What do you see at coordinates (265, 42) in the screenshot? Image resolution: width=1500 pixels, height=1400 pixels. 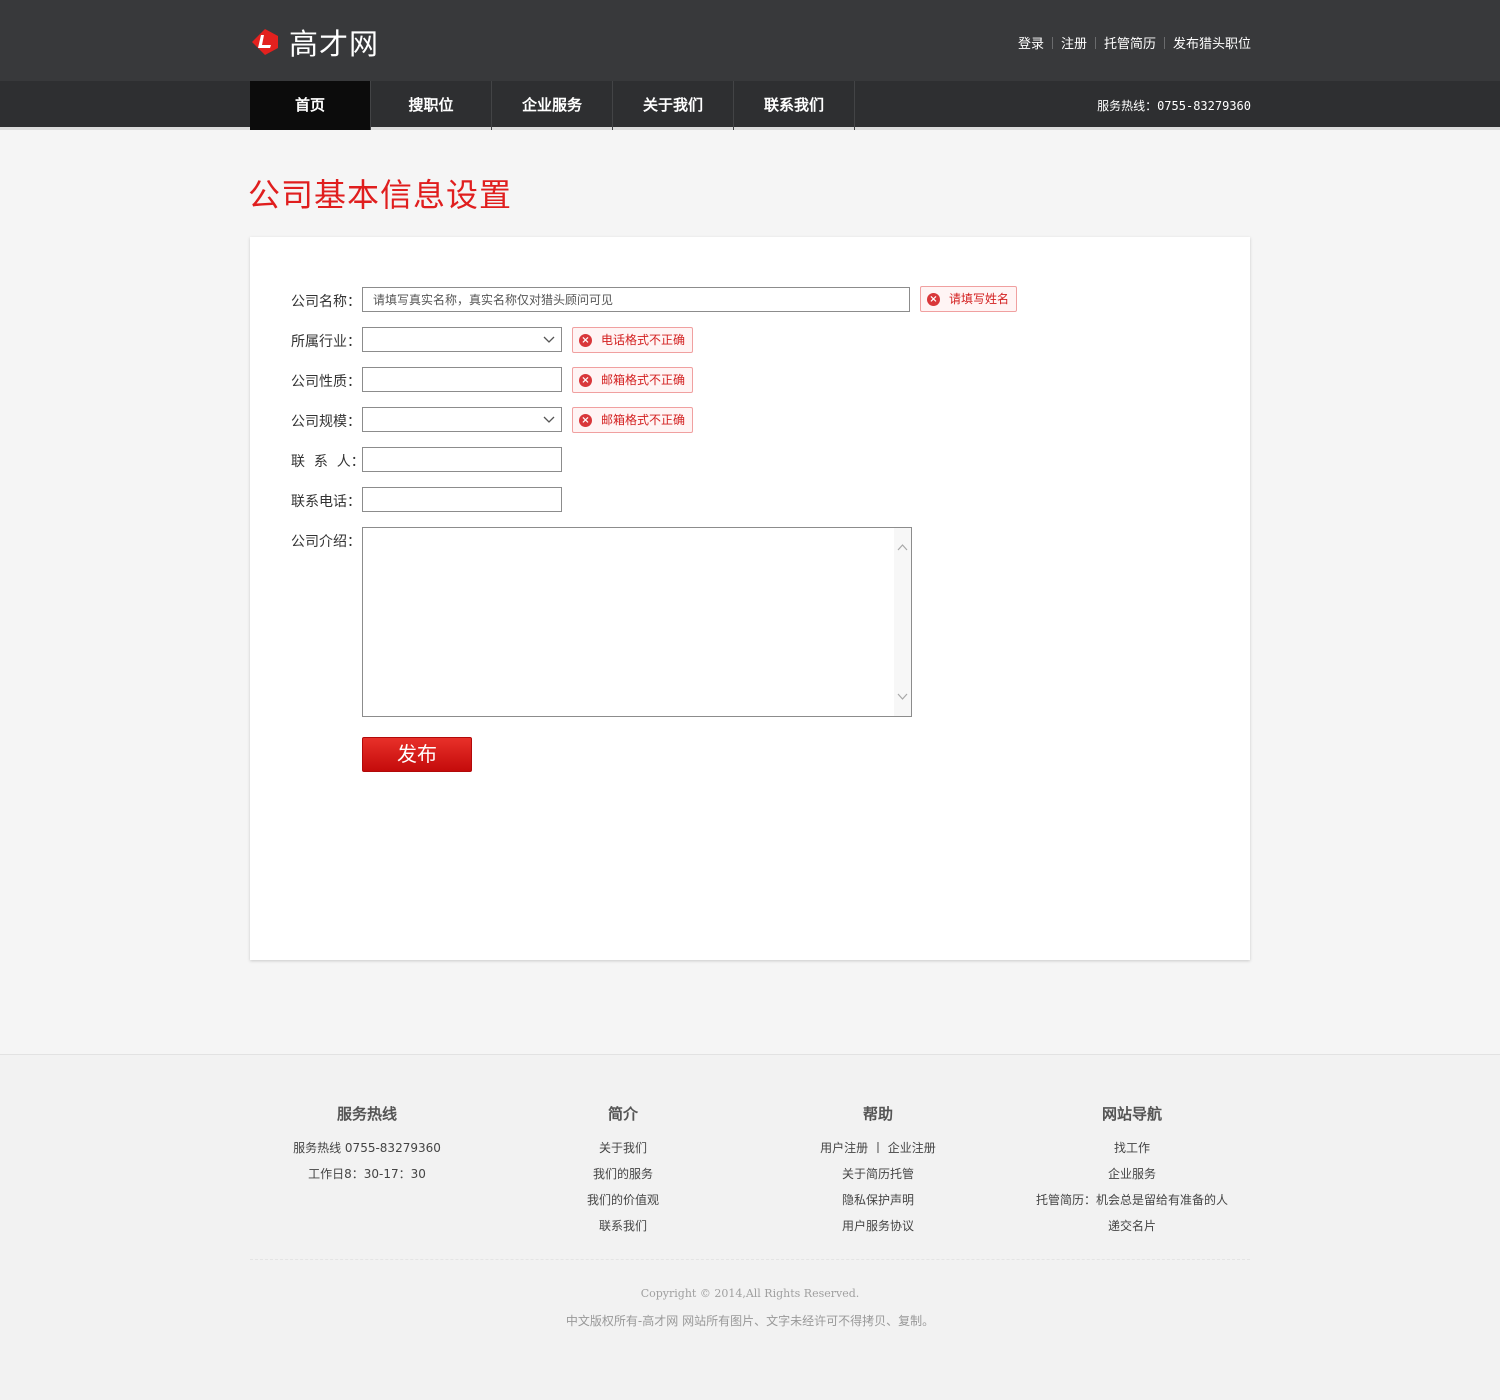 I see `logo-icon` at bounding box center [265, 42].